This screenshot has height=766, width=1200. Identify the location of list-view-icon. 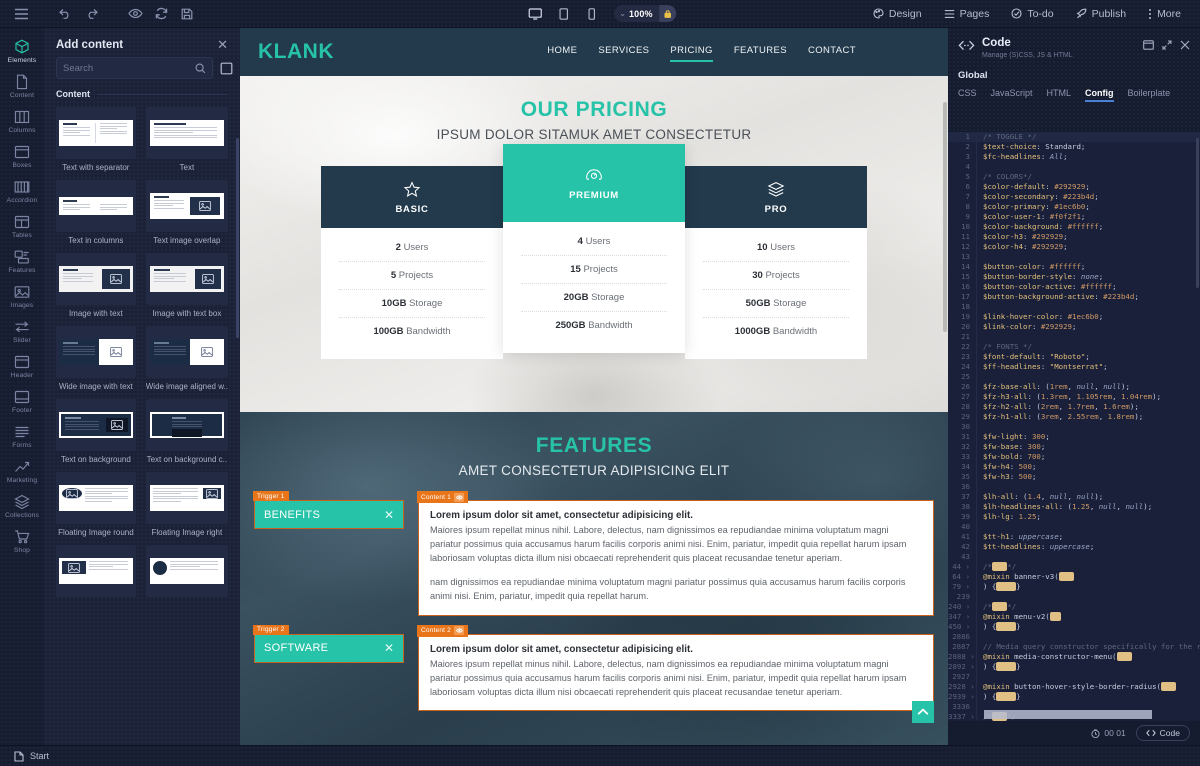
(226, 68).